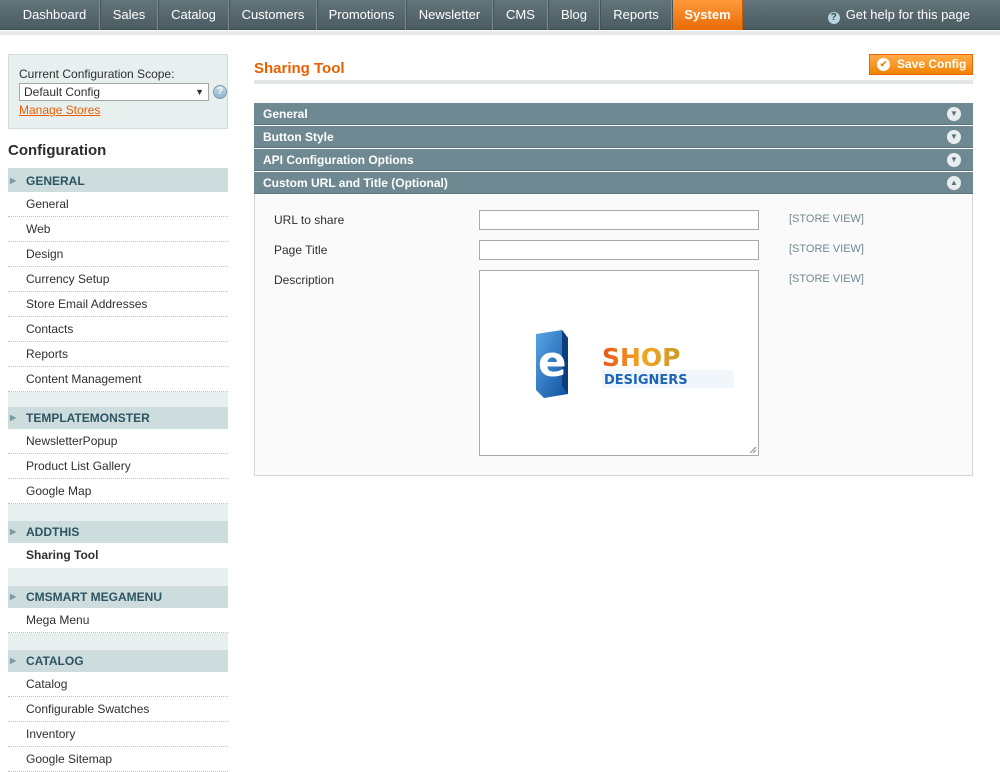 Image resolution: width=1000 pixels, height=772 pixels. Describe the element at coordinates (53, 532) in the screenshot. I see `sidebar-section-label: ADDTHIS` at that location.